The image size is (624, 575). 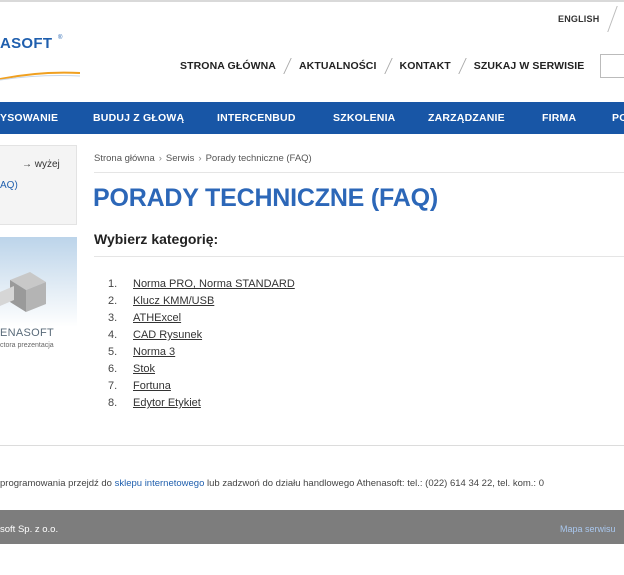 What do you see at coordinates (258, 158) in the screenshot?
I see `breadcrumb-current: Porady techniczne (FAQ)` at bounding box center [258, 158].